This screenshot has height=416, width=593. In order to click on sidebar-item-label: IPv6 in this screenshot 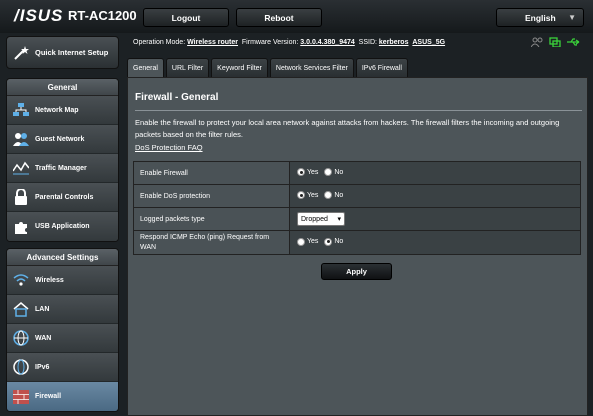, I will do `click(42, 367)`.